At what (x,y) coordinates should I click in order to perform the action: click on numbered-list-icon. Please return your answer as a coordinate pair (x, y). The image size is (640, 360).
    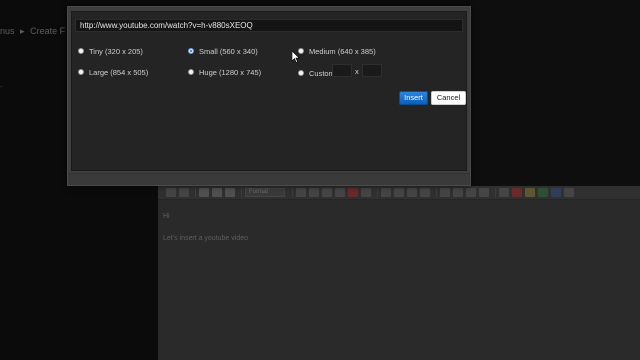
    Looking at the image, I should click on (399, 192).